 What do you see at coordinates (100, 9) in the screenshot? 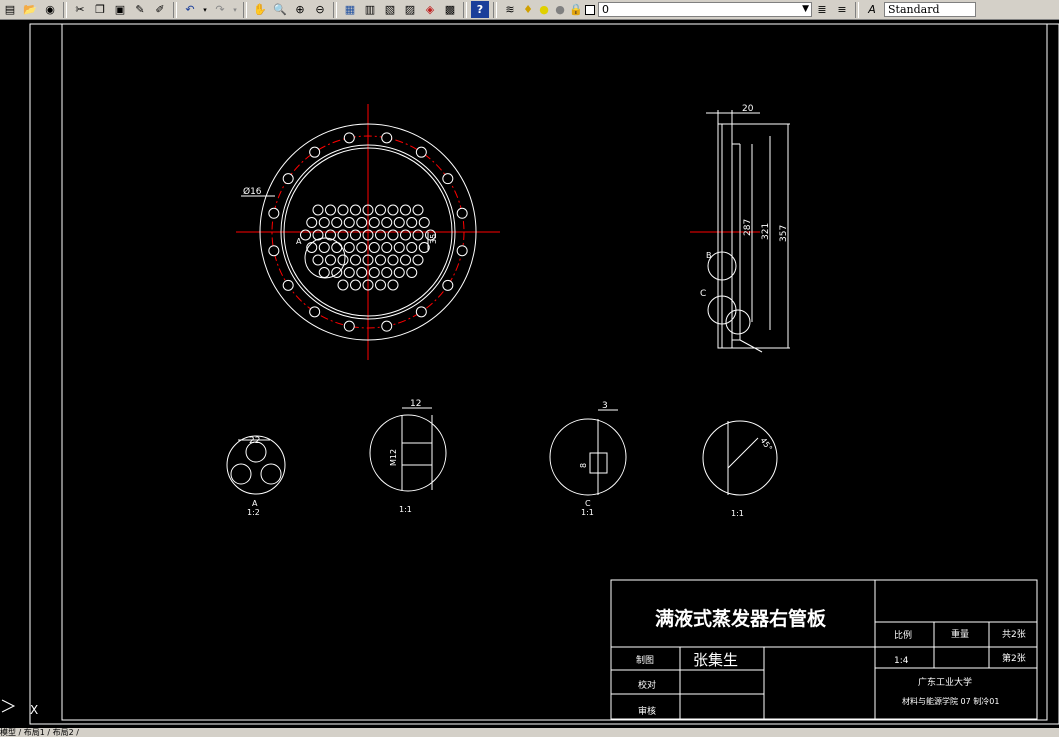
I see `copy-icon: ❐` at bounding box center [100, 9].